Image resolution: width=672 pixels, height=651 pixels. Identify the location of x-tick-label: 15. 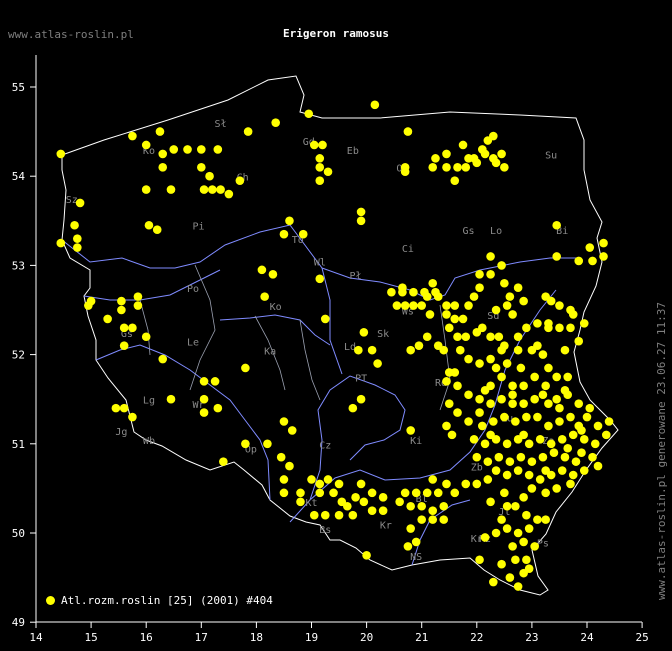
(90, 637).